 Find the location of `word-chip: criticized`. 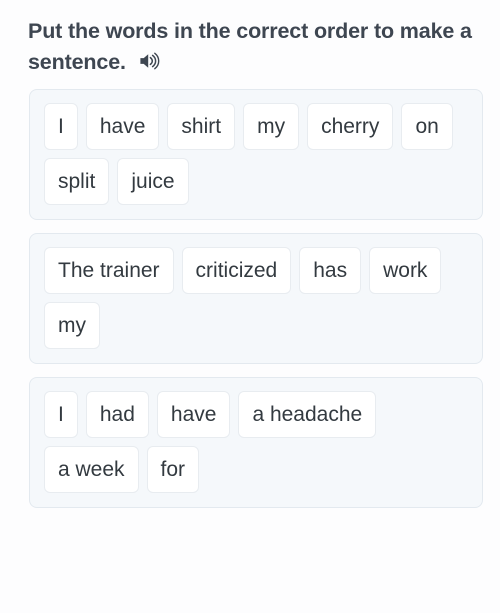

word-chip: criticized is located at coordinates (236, 271).